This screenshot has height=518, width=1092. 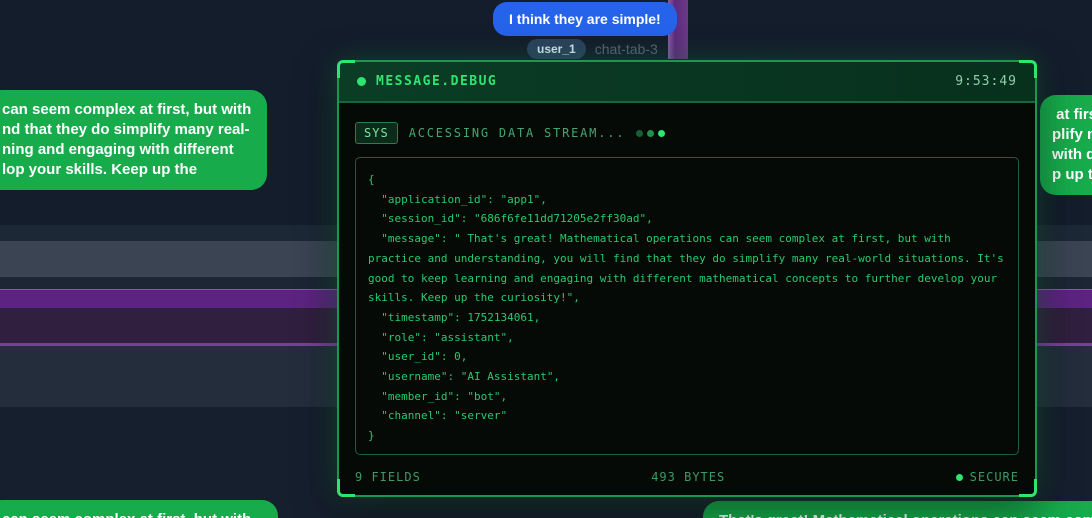 What do you see at coordinates (626, 49) in the screenshot?
I see `channel-label: chat-tab-3` at bounding box center [626, 49].